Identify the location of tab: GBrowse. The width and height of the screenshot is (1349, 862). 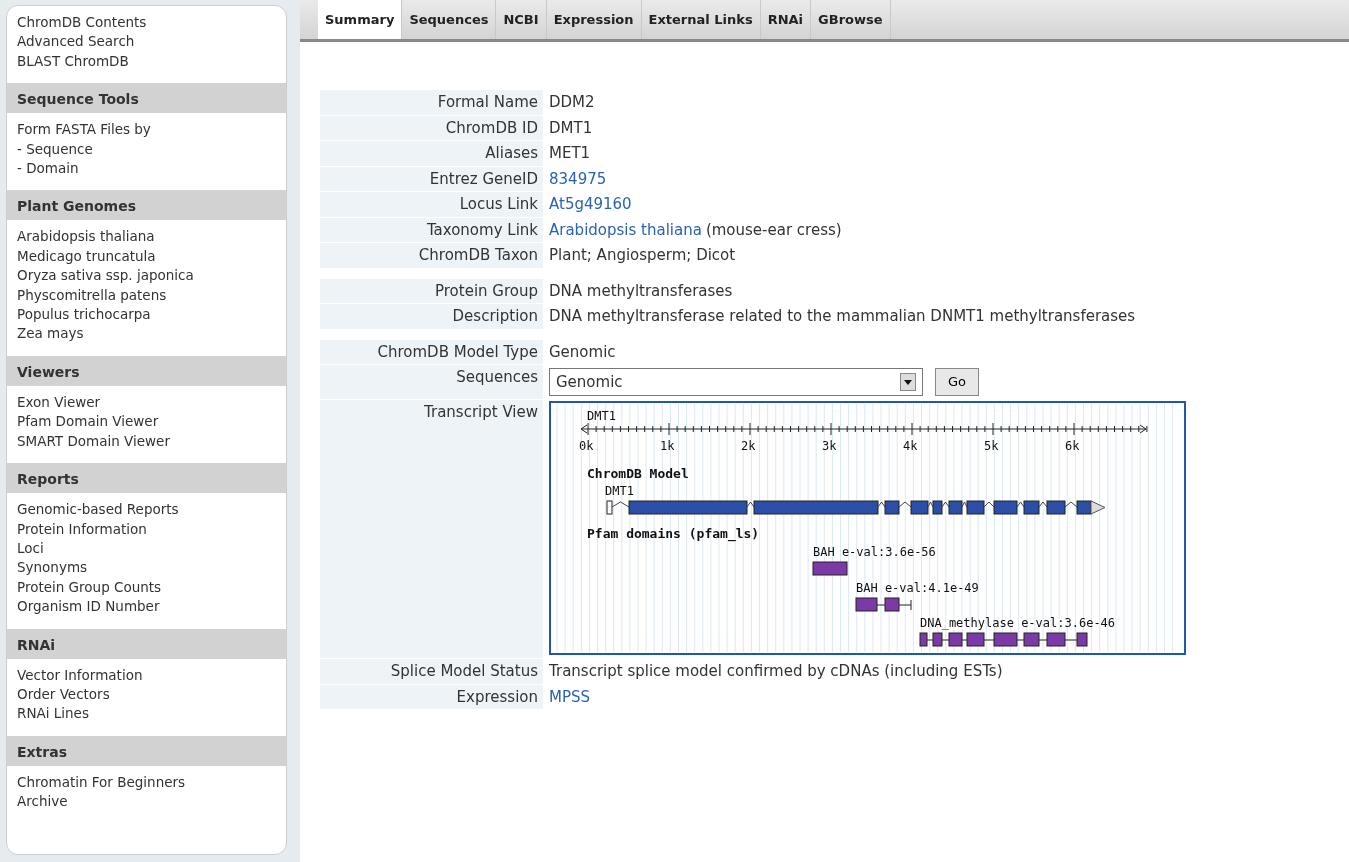
(851, 19).